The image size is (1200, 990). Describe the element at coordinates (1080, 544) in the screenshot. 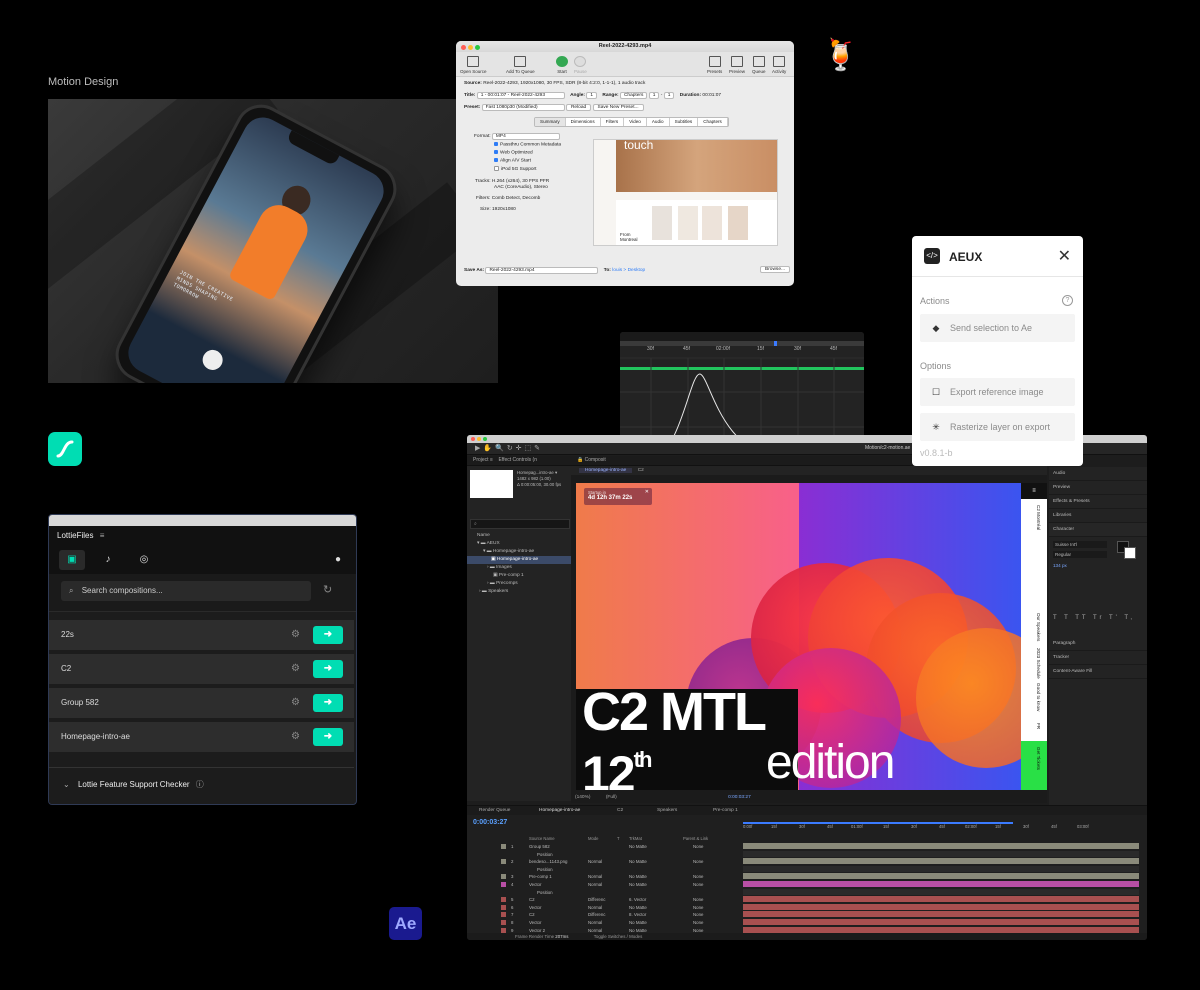

I see `font-family-select: Suisse Int'l` at that location.